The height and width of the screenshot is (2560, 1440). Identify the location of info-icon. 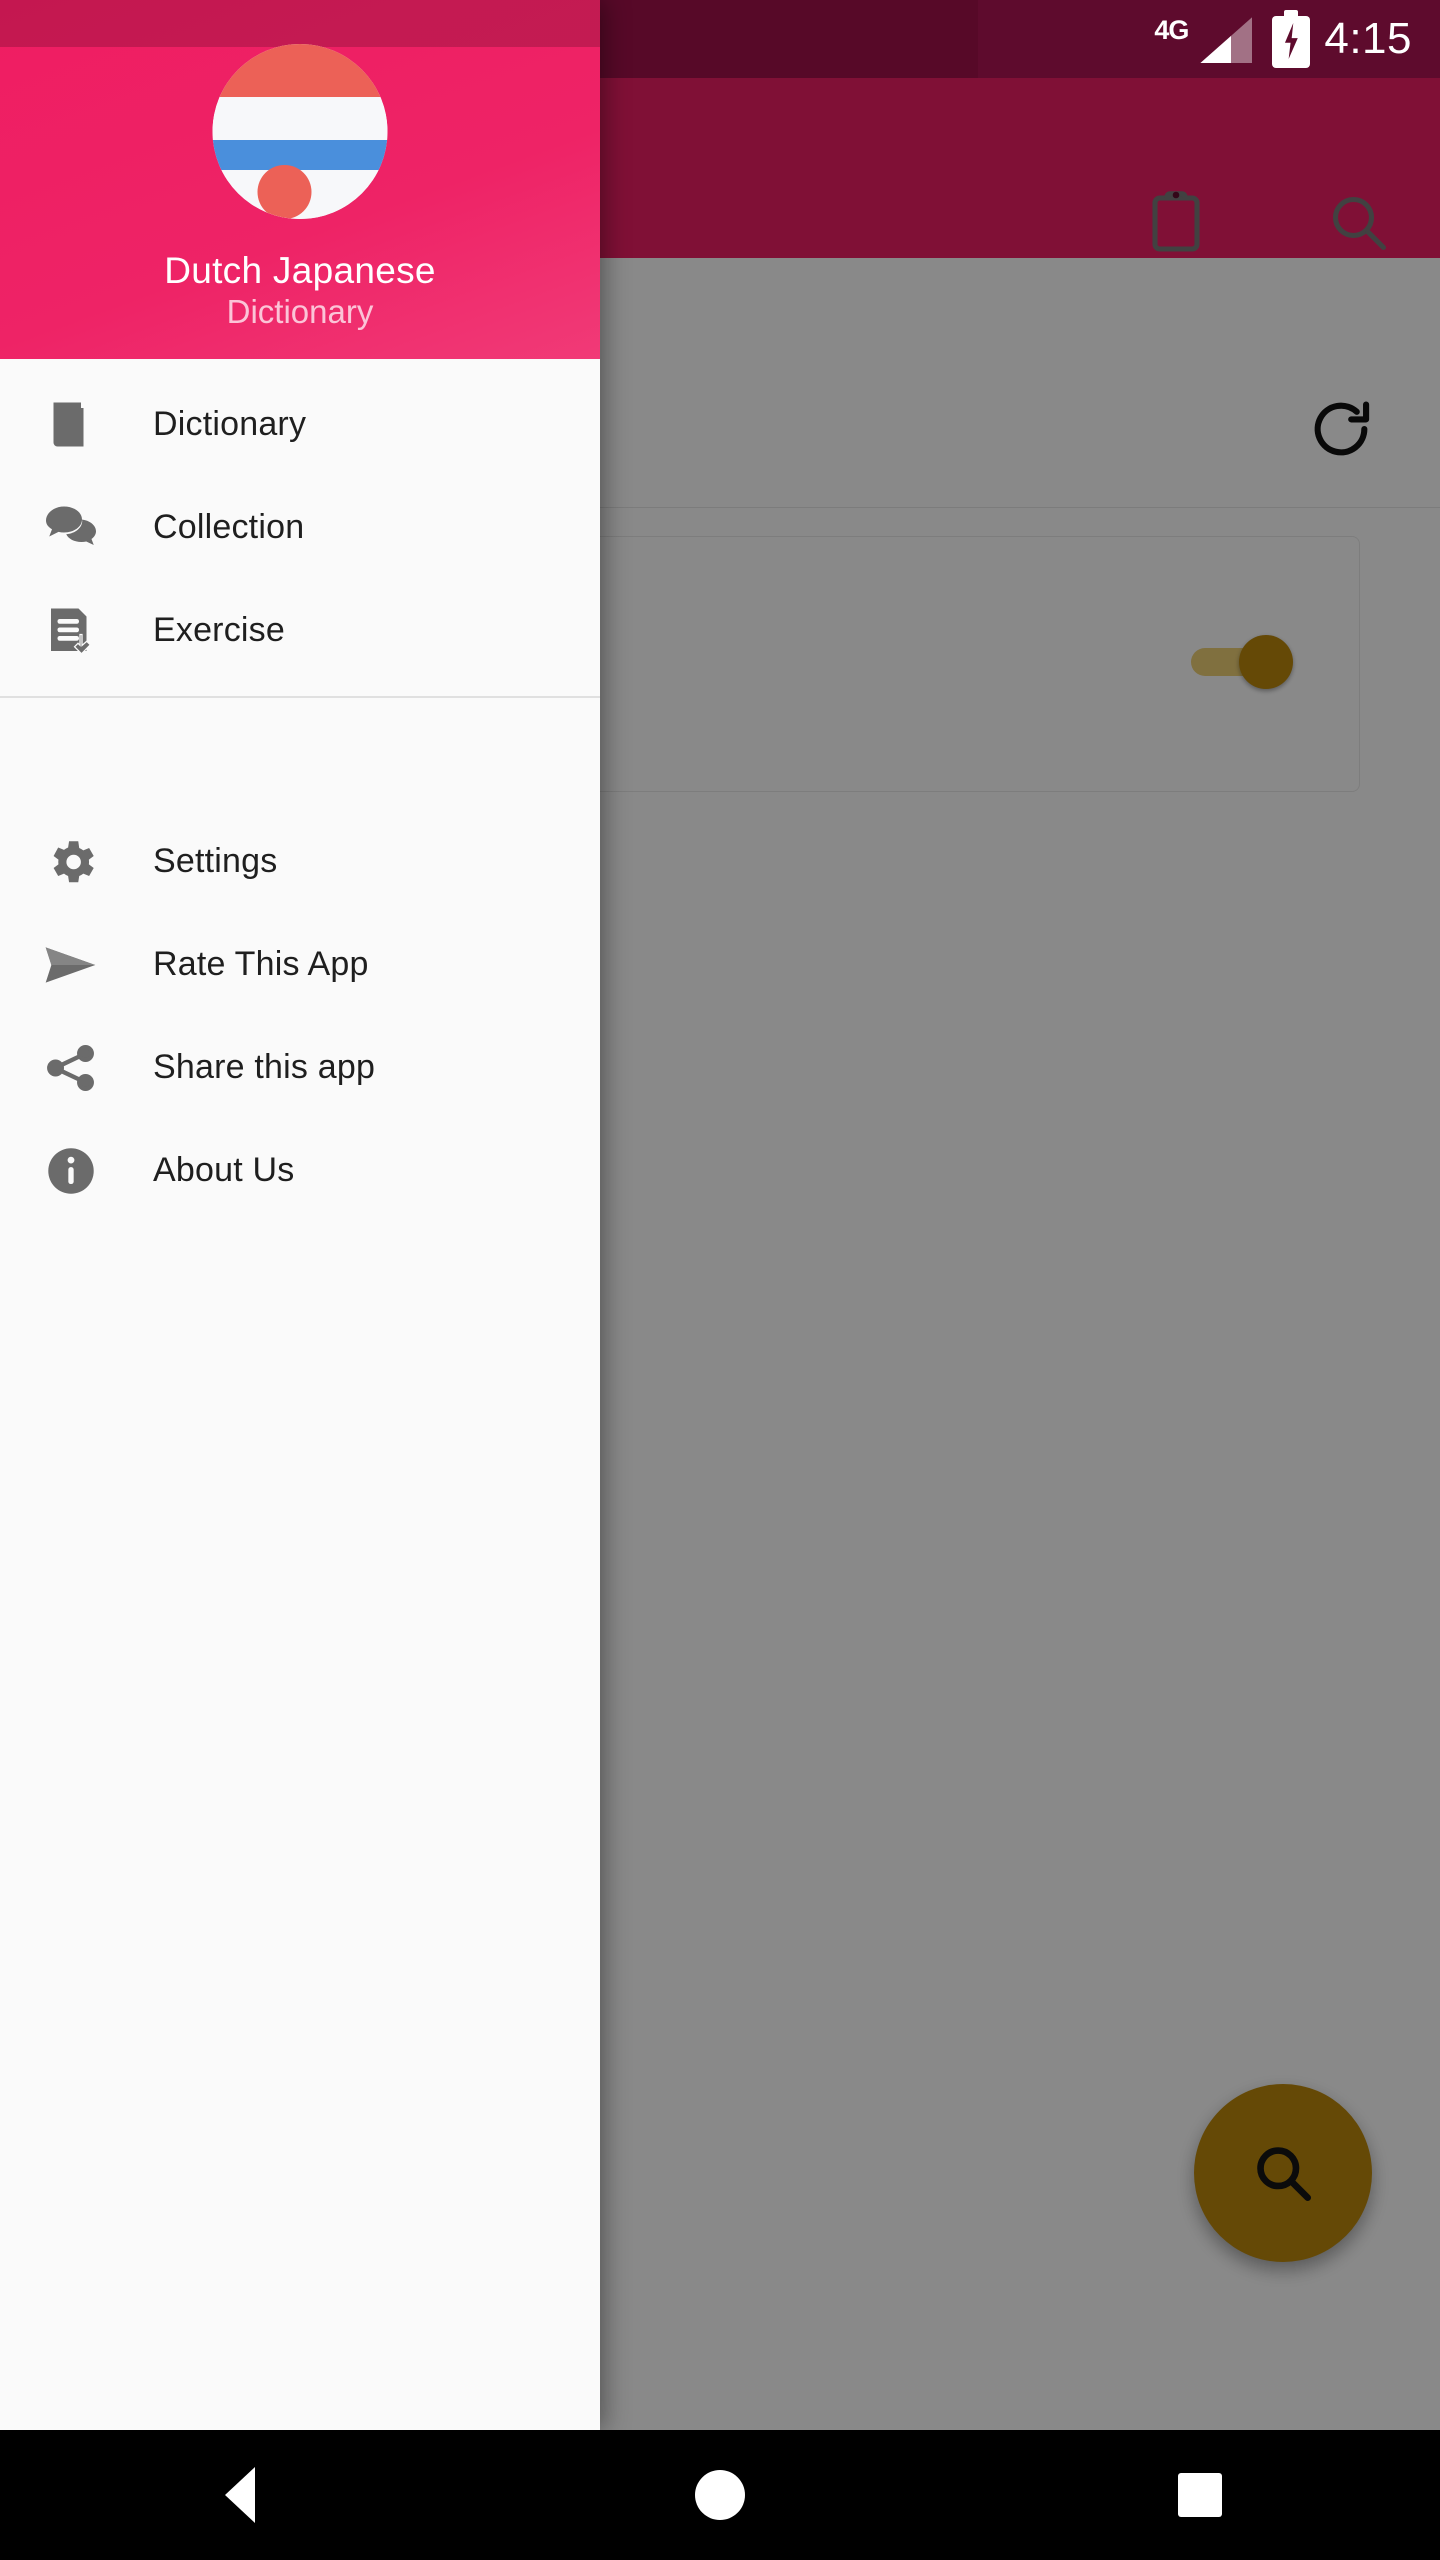
(71, 1171).